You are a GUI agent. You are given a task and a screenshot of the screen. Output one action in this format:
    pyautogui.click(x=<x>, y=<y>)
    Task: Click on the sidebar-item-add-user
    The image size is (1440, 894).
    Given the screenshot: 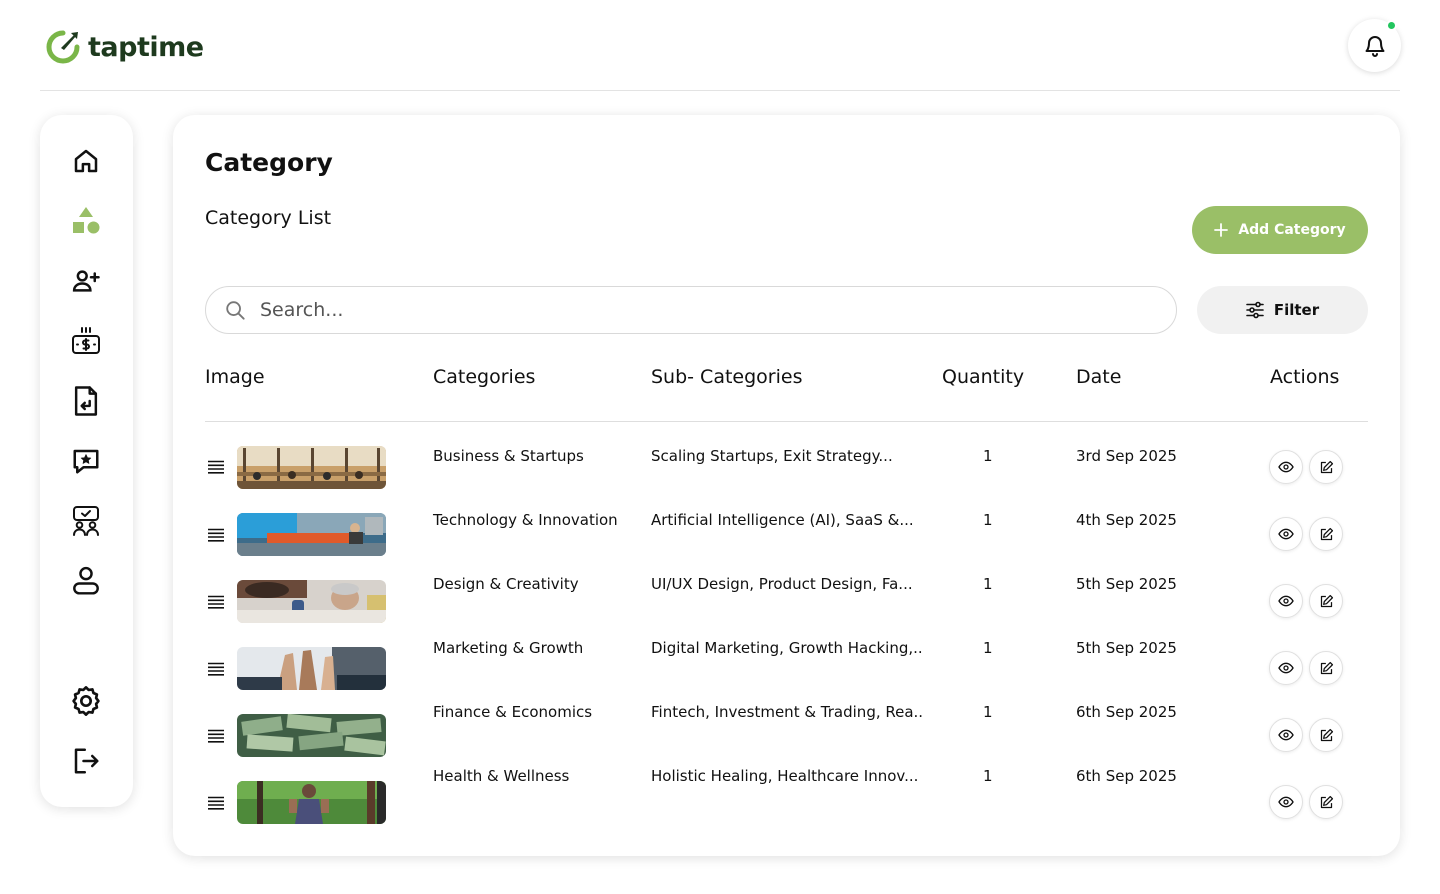 What is the action you would take?
    pyautogui.click(x=86, y=281)
    